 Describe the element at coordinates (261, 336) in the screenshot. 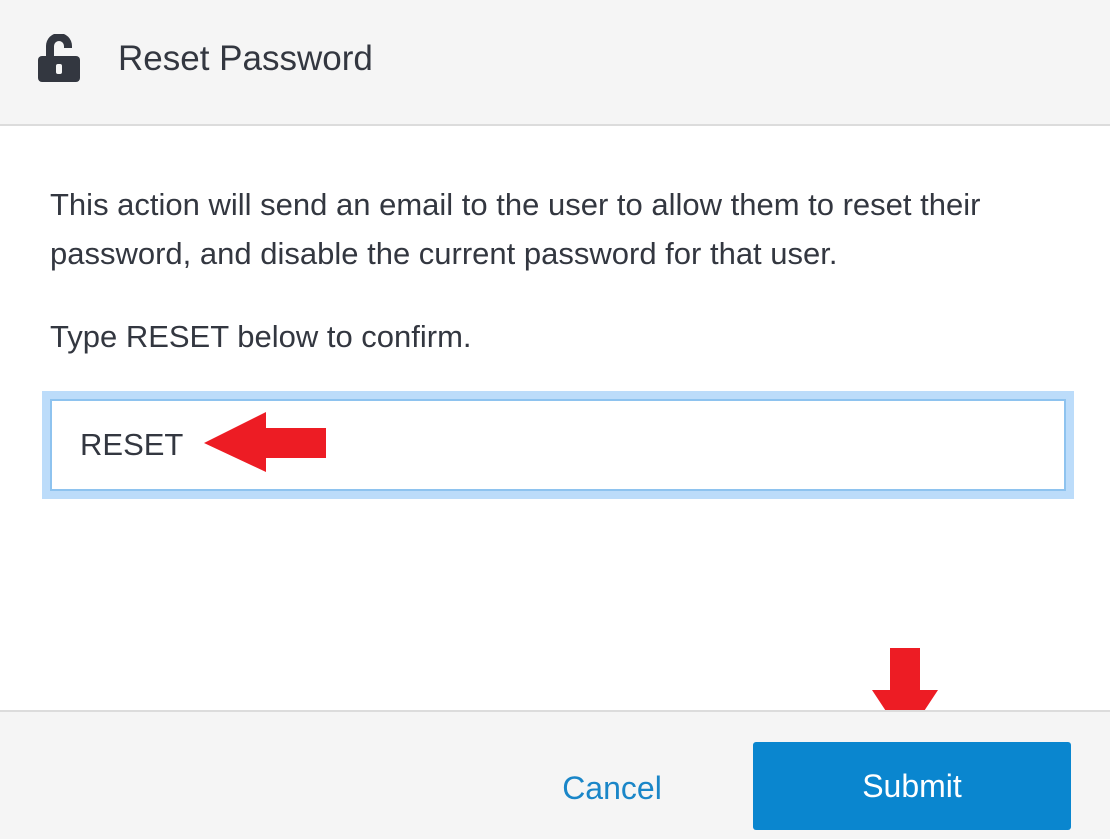

I see `confirm-instruction: Type RESET below to confirm.` at that location.